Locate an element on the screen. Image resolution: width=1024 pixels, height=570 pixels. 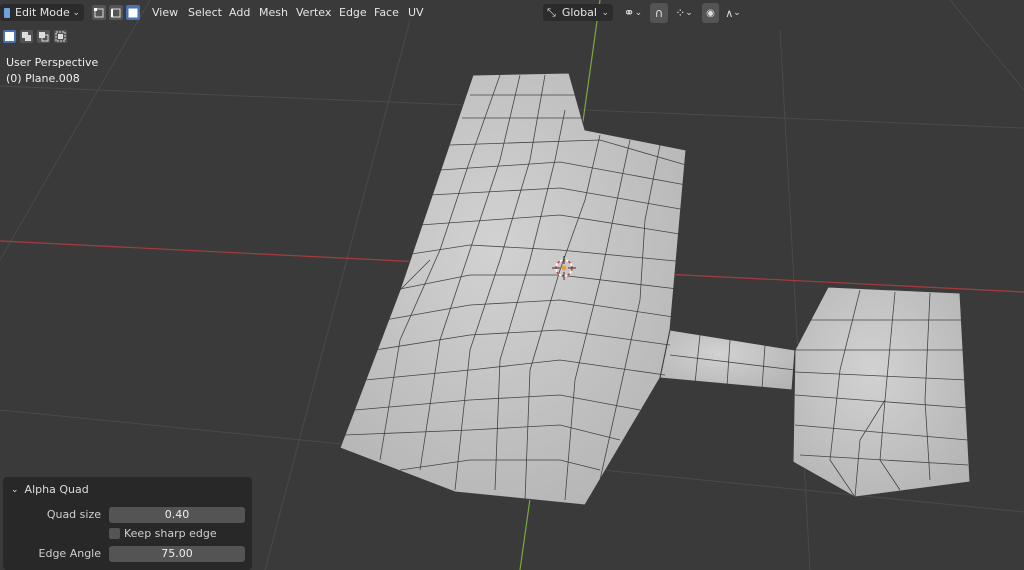
menu-select: Select is located at coordinates (205, 12).